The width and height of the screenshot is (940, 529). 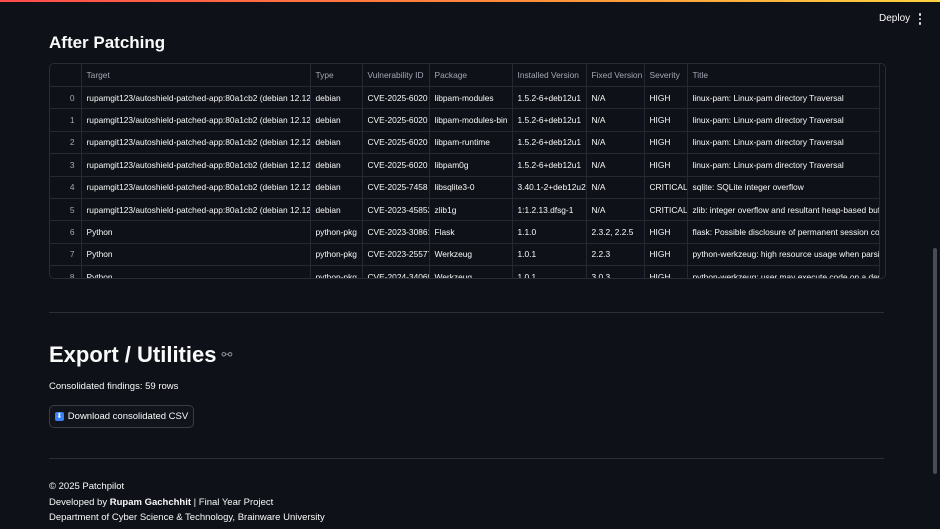 I want to click on row-index-cell: 4, so click(x=66, y=187).